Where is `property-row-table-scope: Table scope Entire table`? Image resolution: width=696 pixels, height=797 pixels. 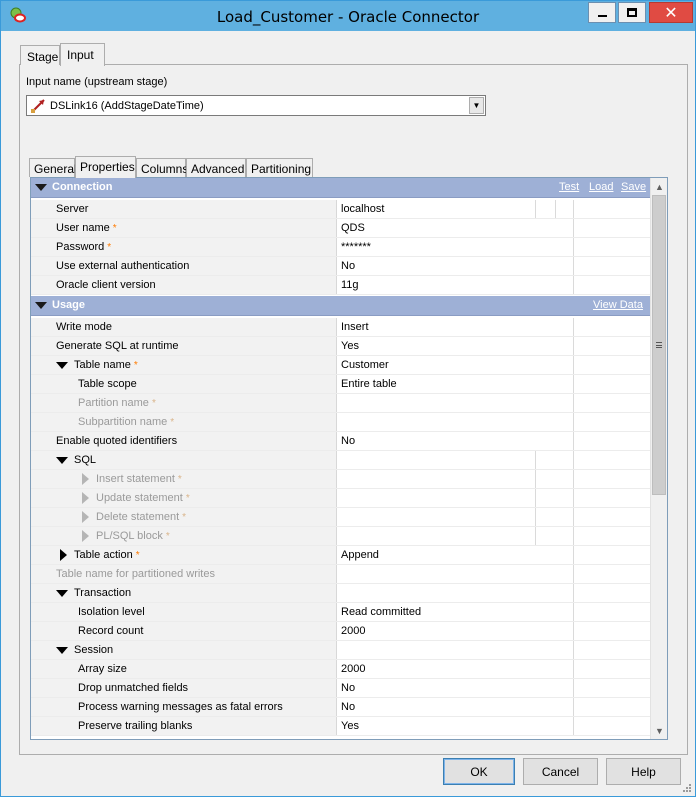
property-row-table-scope: Table scope Entire table is located at coordinates (340, 384).